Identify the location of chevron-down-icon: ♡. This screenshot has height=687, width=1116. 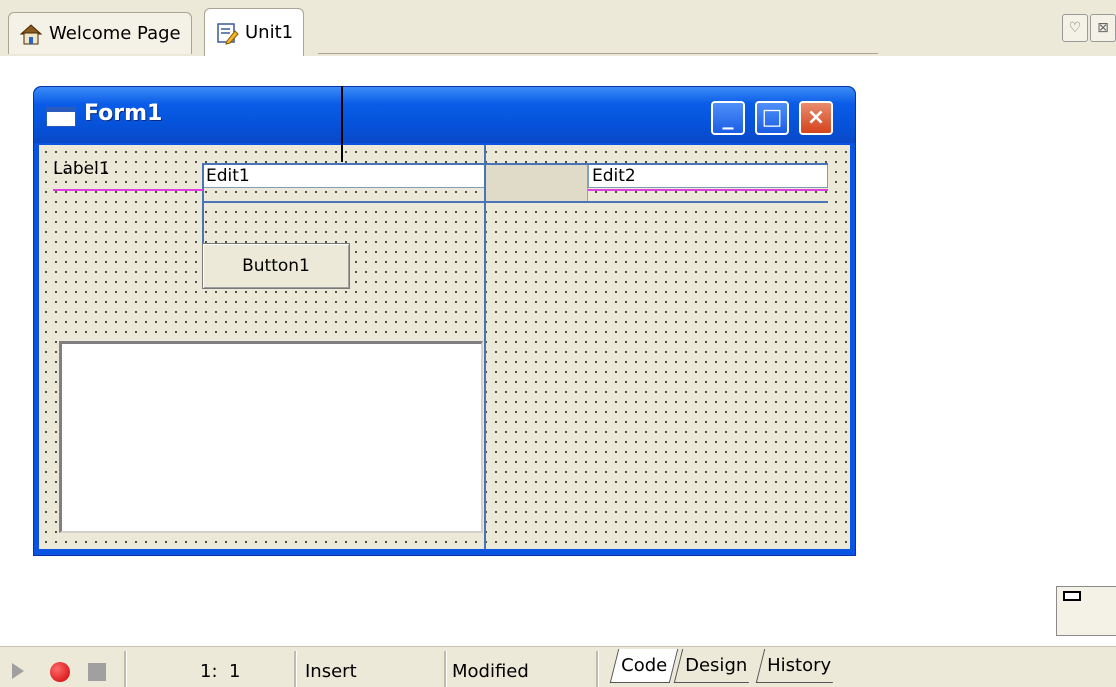
(1075, 28).